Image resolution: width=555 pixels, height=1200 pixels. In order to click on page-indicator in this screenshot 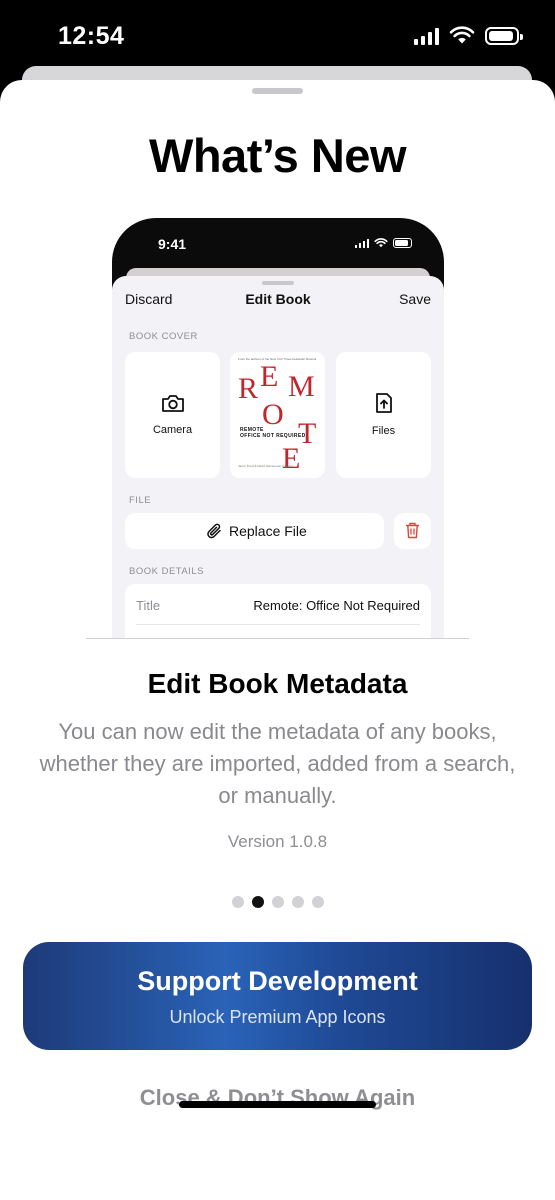, I will do `click(277, 902)`.